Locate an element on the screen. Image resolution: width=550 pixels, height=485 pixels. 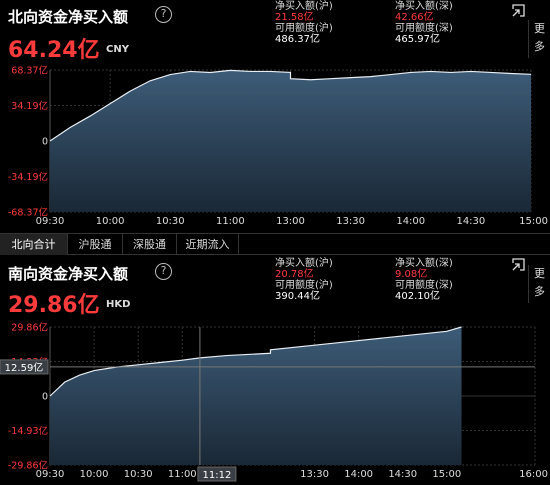
north-sz-quota-label: 可用额度(深) is located at coordinates (424, 28).